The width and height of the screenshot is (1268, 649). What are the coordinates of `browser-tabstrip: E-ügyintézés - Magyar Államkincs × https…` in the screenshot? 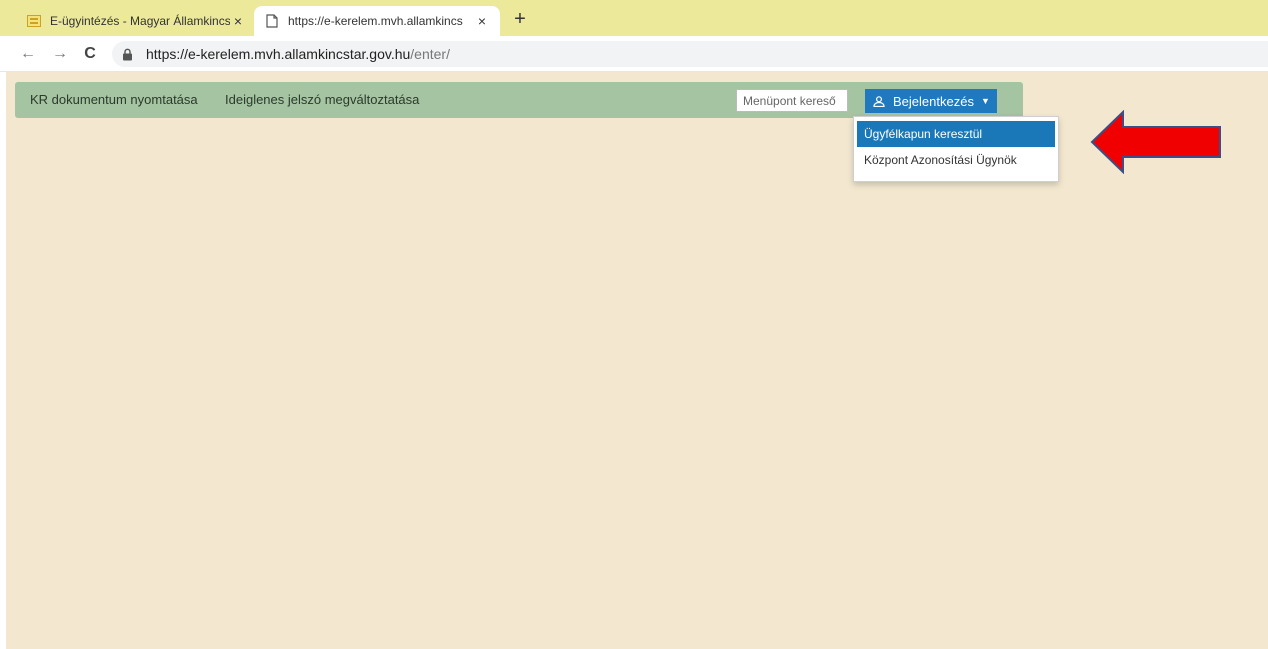 It's located at (634, 18).